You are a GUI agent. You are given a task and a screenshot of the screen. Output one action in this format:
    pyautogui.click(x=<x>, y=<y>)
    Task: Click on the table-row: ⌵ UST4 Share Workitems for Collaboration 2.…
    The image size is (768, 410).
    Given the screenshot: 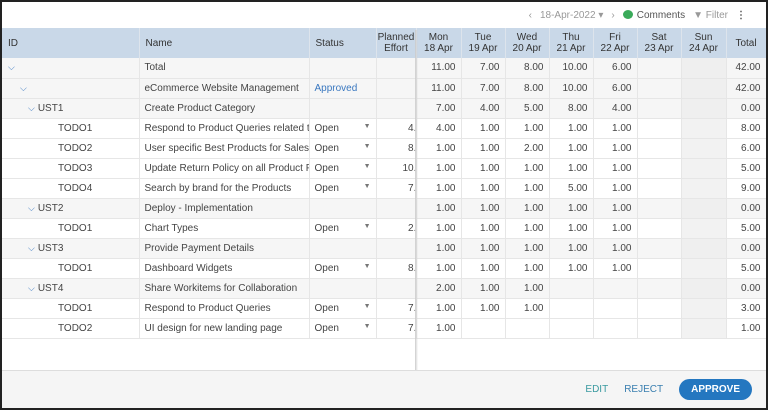 What is the action you would take?
    pyautogui.click(x=384, y=288)
    